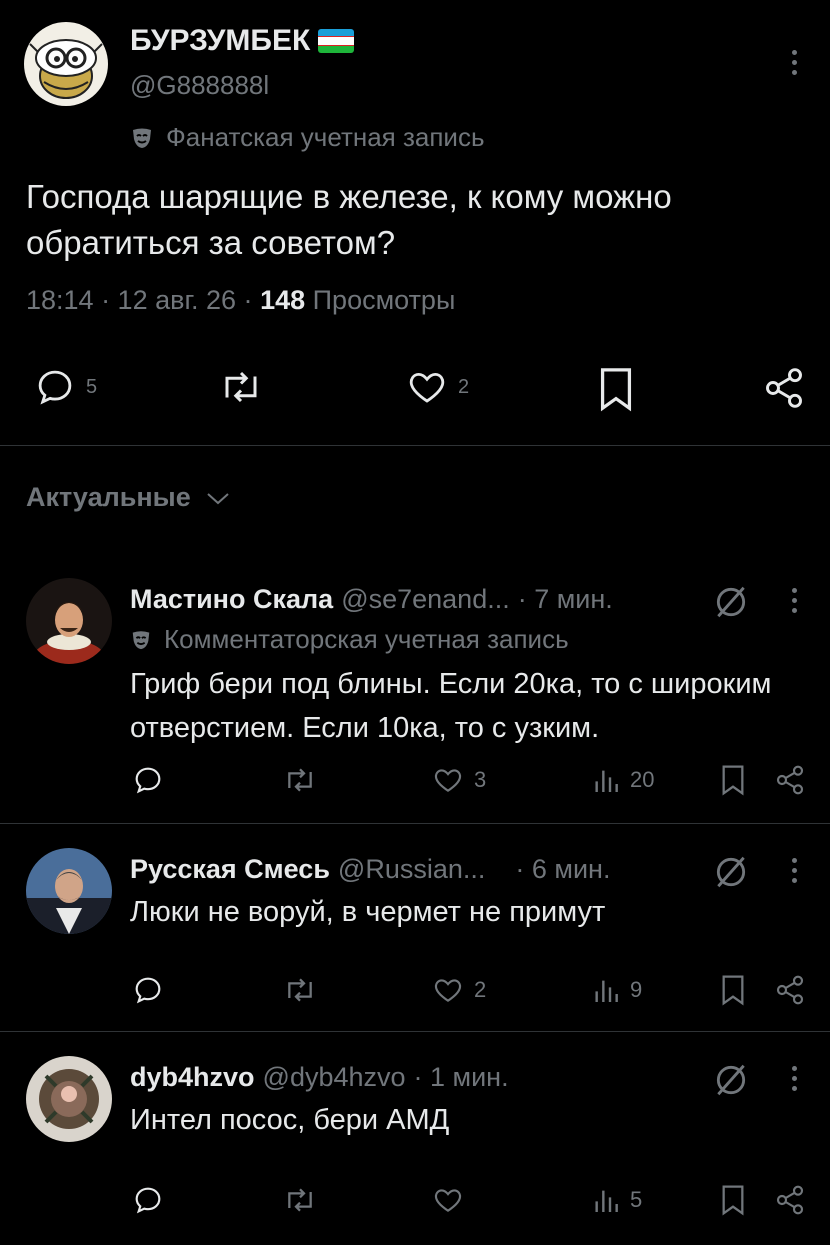 The width and height of the screenshot is (830, 1245). Describe the element at coordinates (642, 779) in the screenshot. I see `views-count: 20` at that location.